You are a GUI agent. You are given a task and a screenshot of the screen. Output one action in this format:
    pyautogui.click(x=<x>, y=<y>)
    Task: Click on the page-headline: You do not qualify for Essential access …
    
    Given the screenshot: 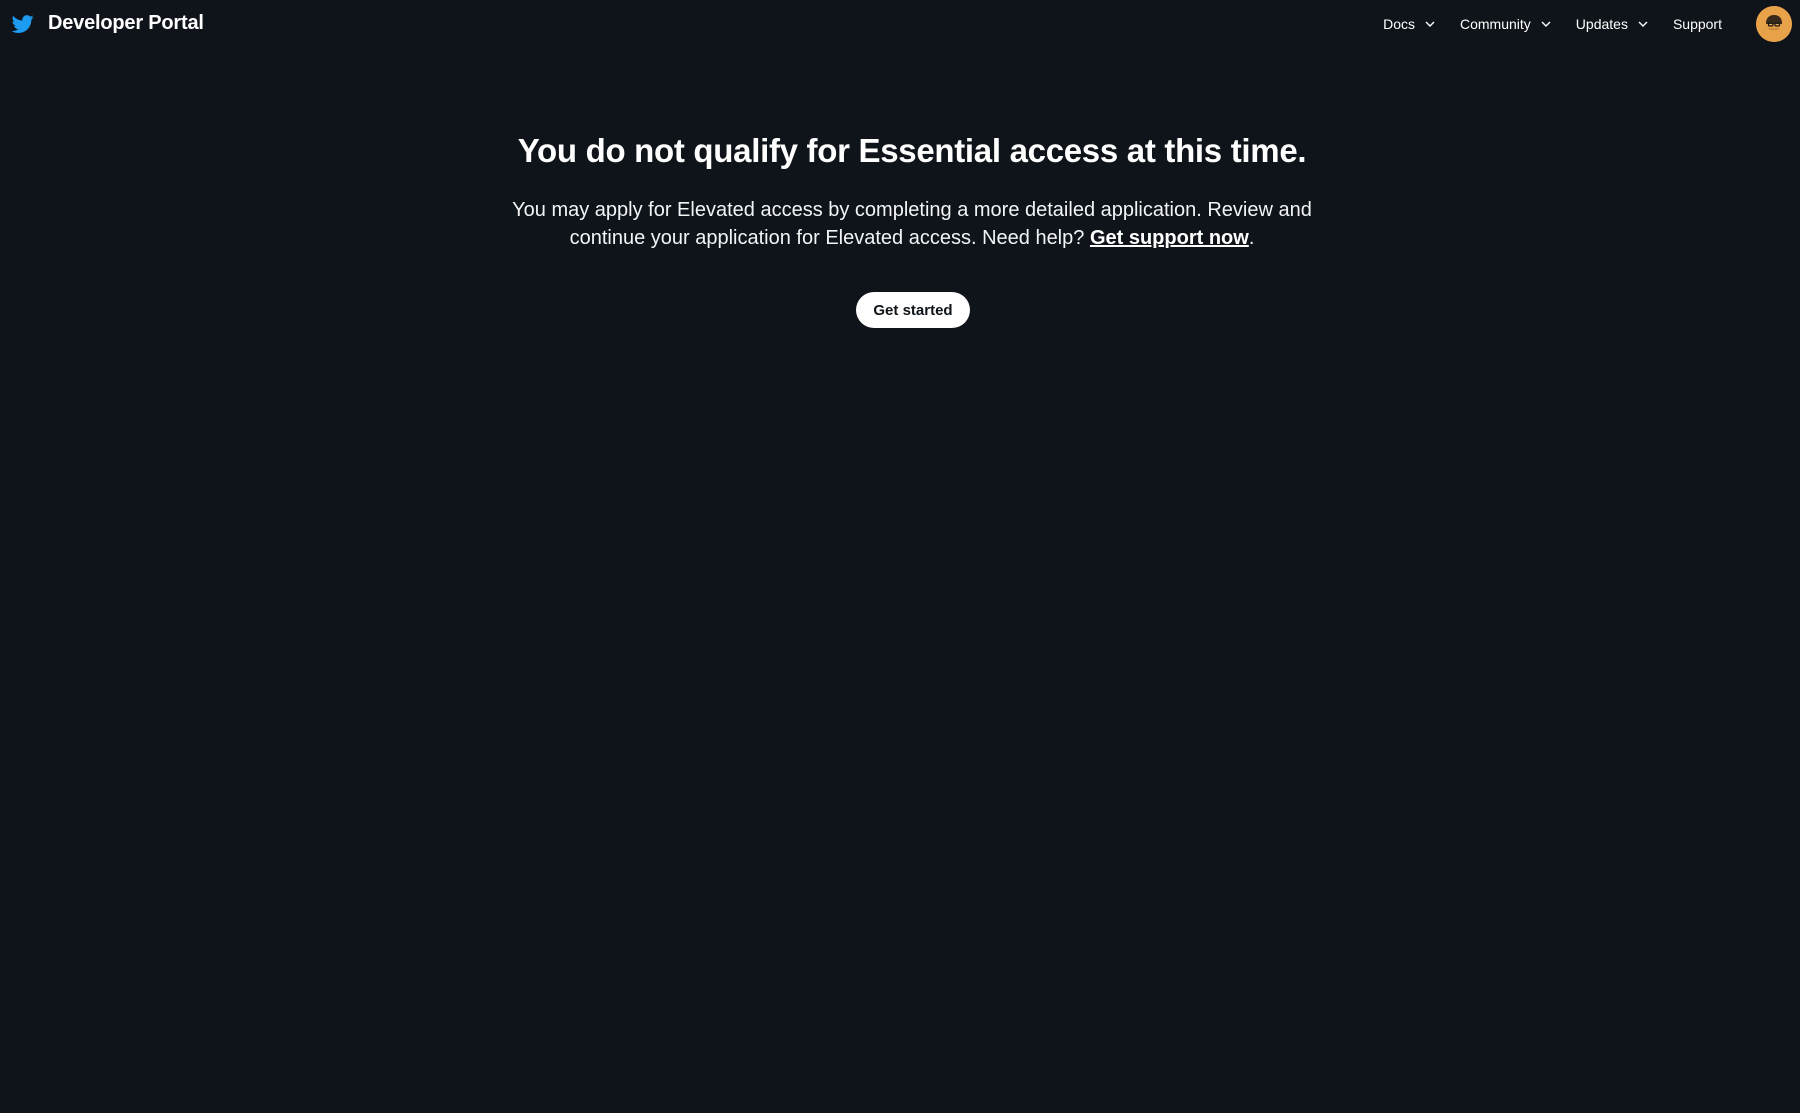 What is the action you would take?
    pyautogui.click(x=912, y=150)
    